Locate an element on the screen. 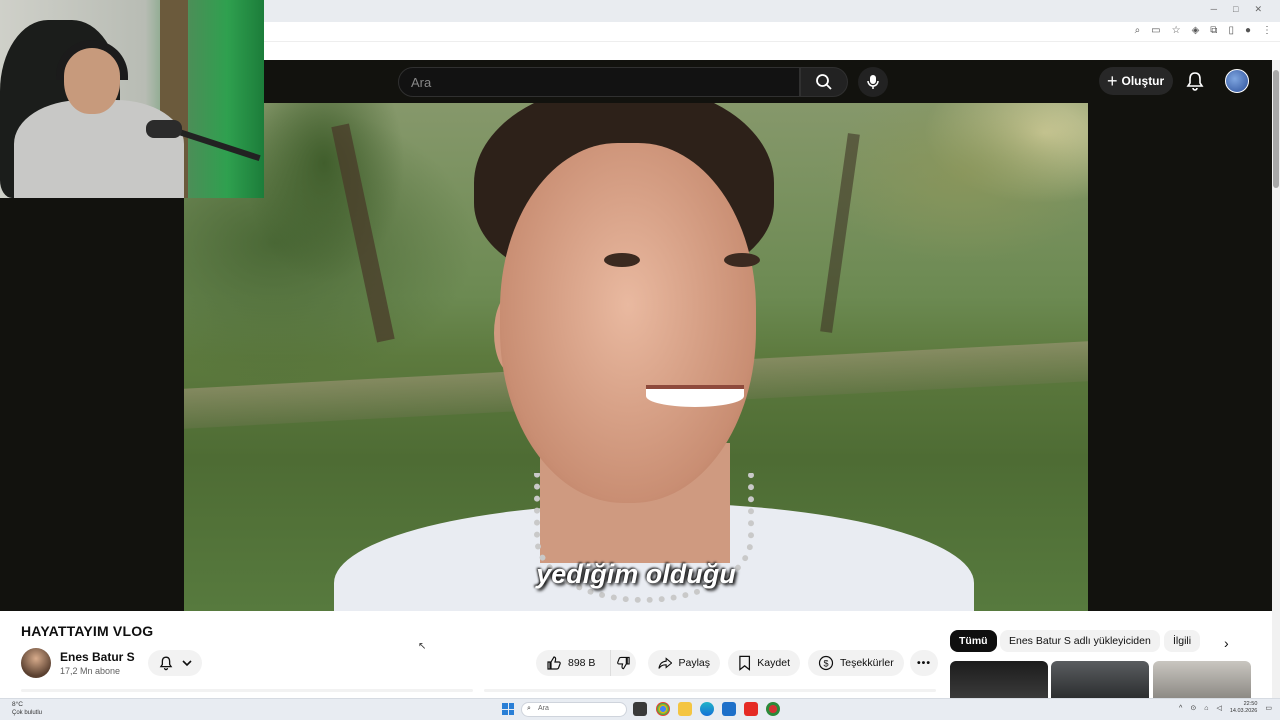  search-input: Ara is located at coordinates (599, 82).